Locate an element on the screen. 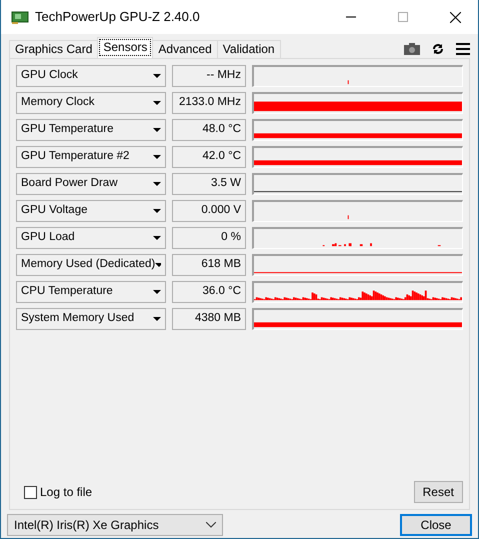  refresh-icon is located at coordinates (438, 49).